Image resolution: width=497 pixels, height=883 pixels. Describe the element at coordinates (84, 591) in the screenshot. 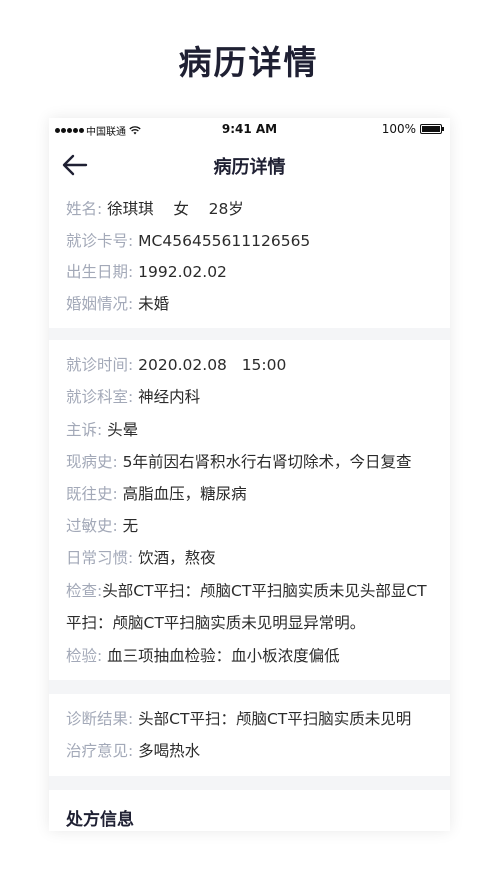

I see `examination-label: 检查:` at that location.